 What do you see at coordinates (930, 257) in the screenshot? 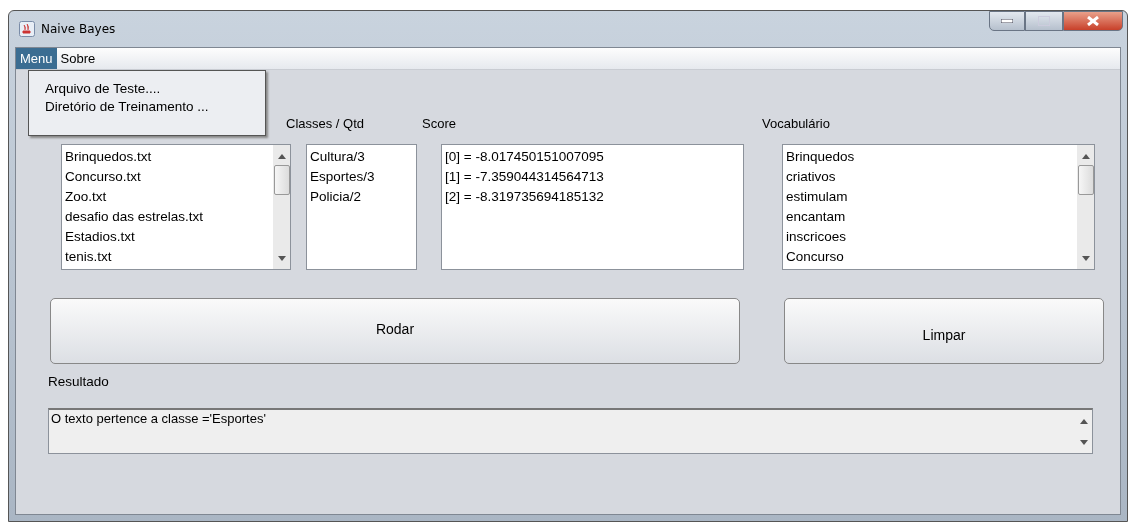
I see `list-item: Concurso` at bounding box center [930, 257].